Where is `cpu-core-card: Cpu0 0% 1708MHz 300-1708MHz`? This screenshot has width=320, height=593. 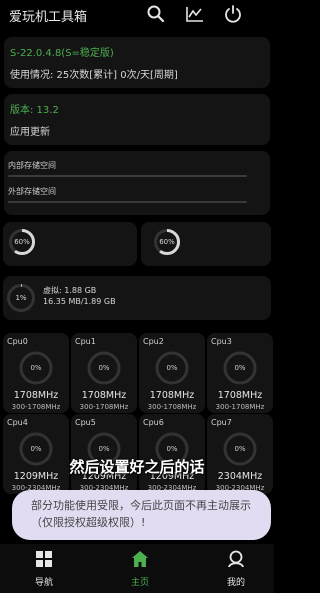 cpu-core-card: Cpu0 0% 1708MHz 300-1708MHz is located at coordinates (36, 373).